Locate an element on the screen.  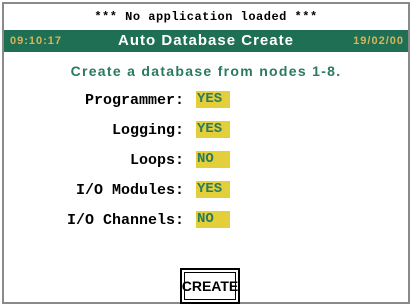
option-label: Loops: is located at coordinates (156, 160).